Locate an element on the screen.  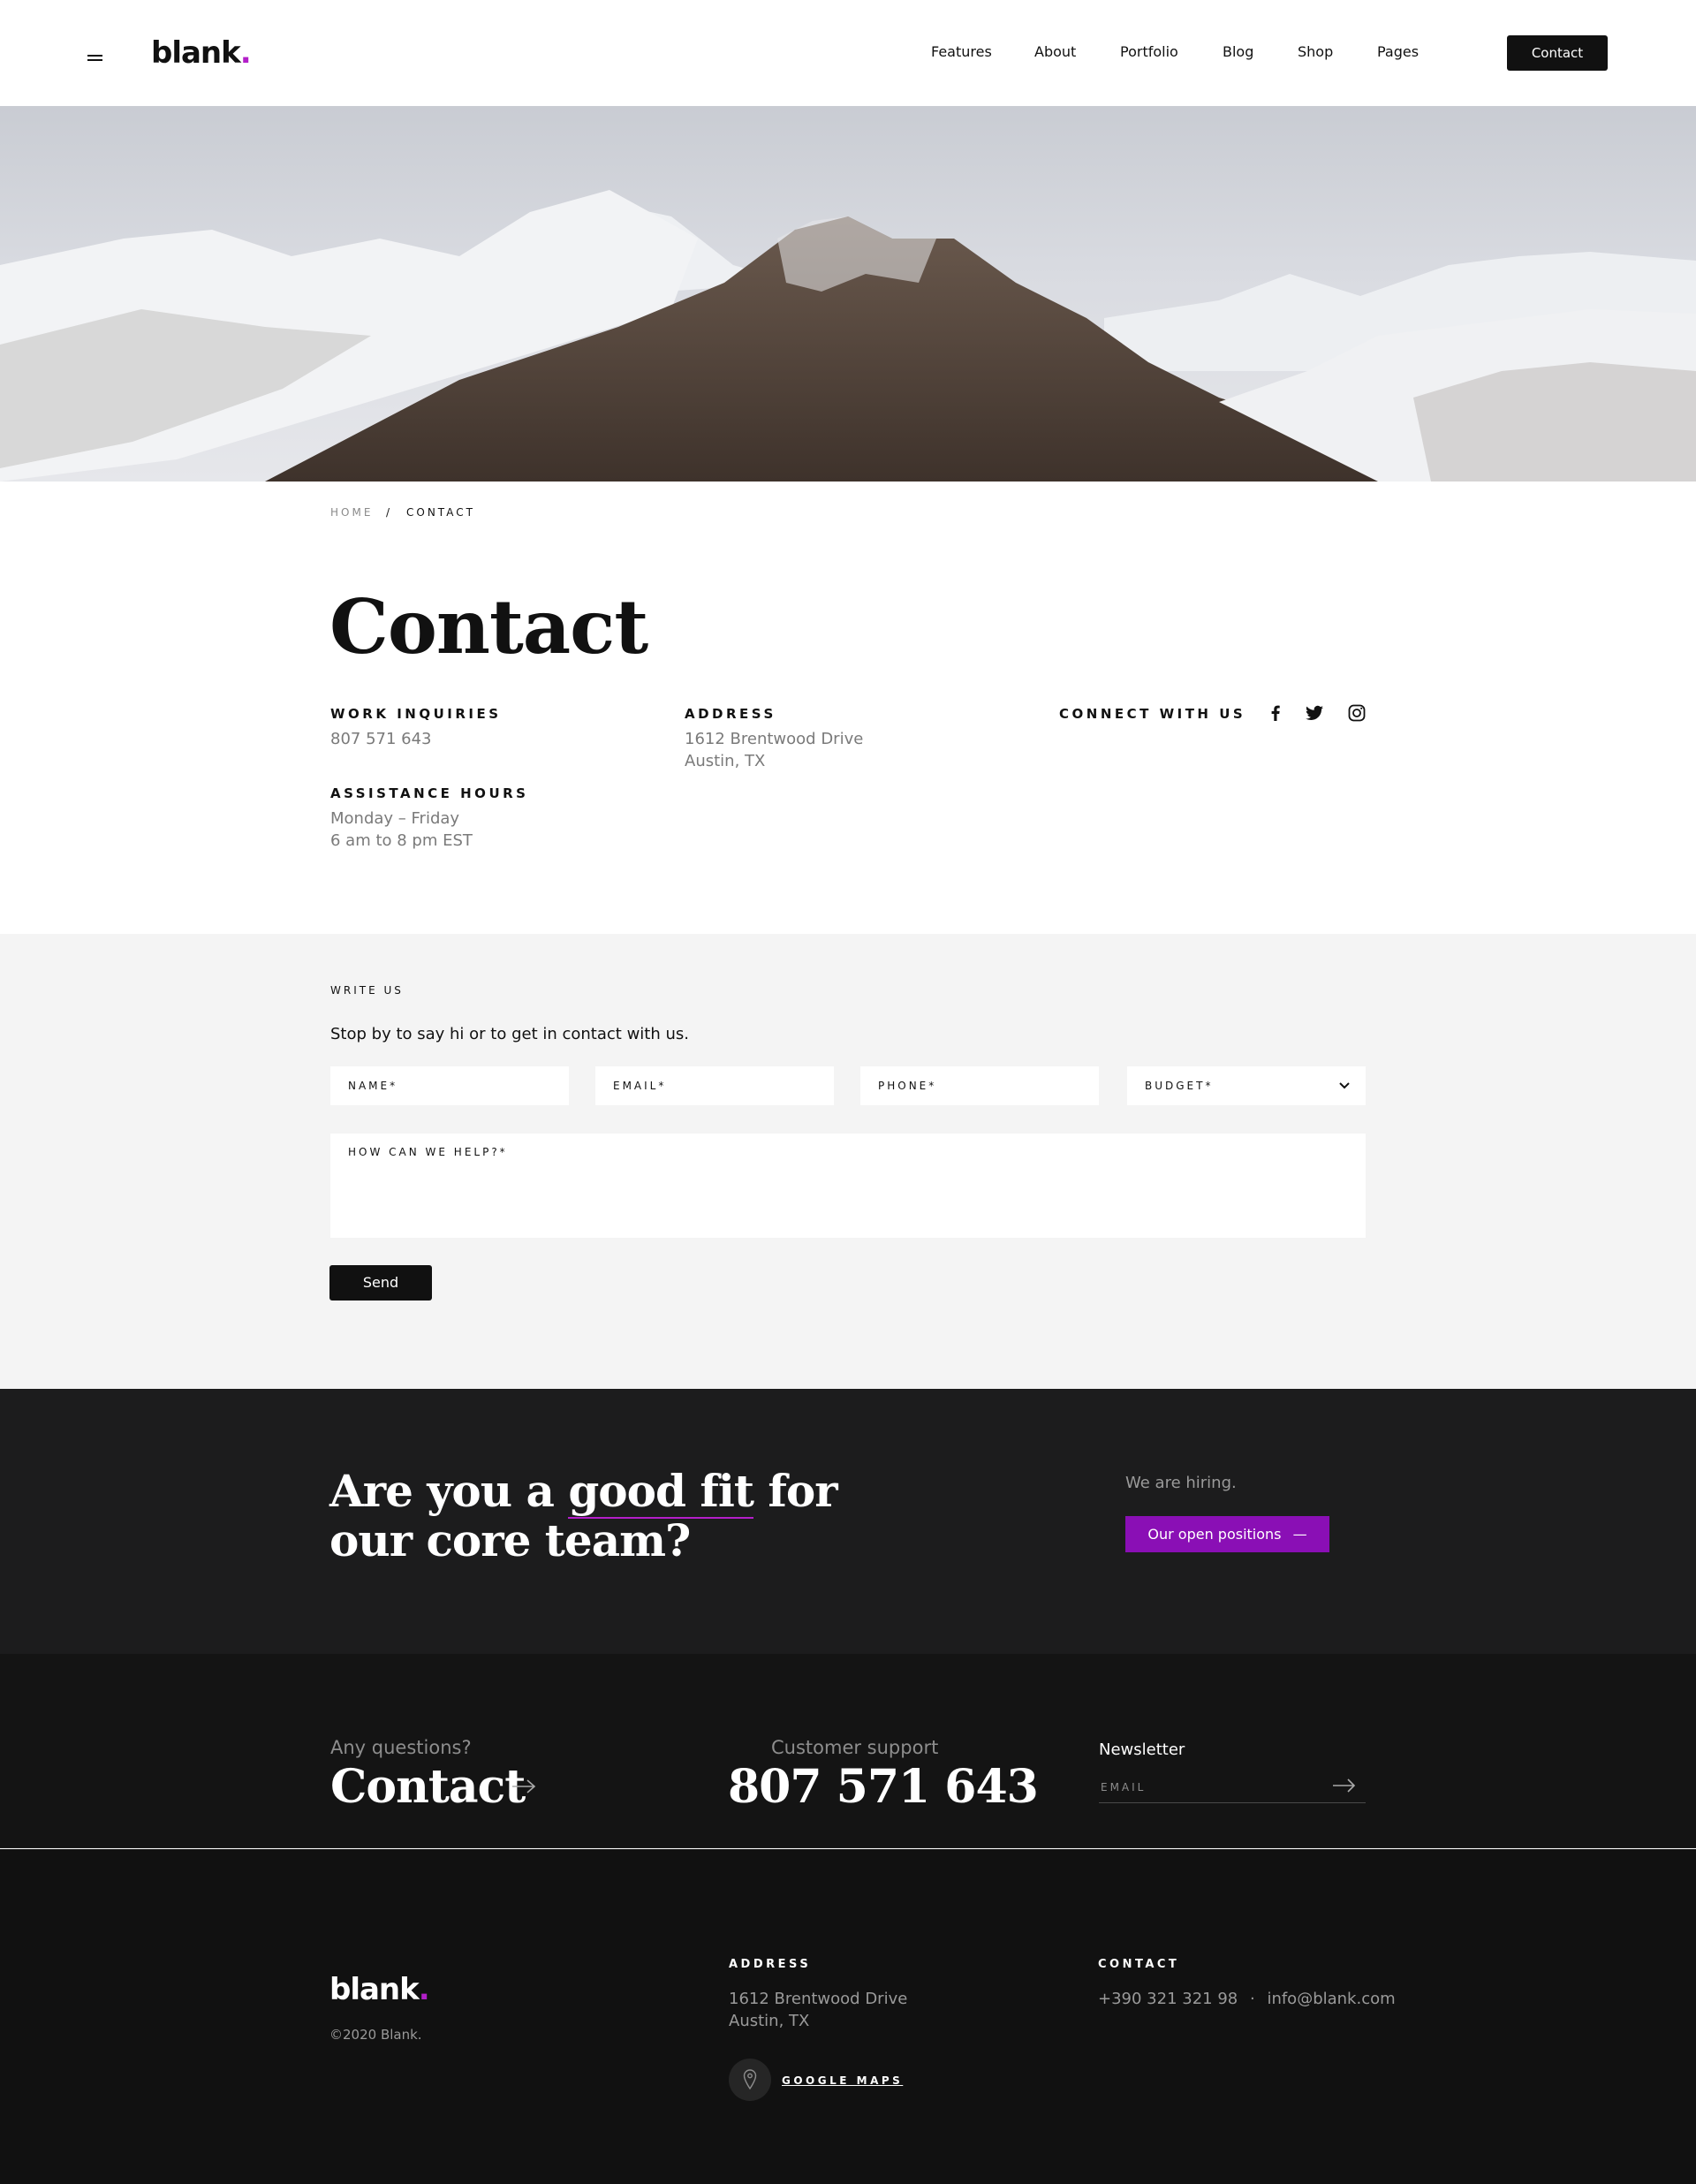
logo-text: blank is located at coordinates (196, 53).